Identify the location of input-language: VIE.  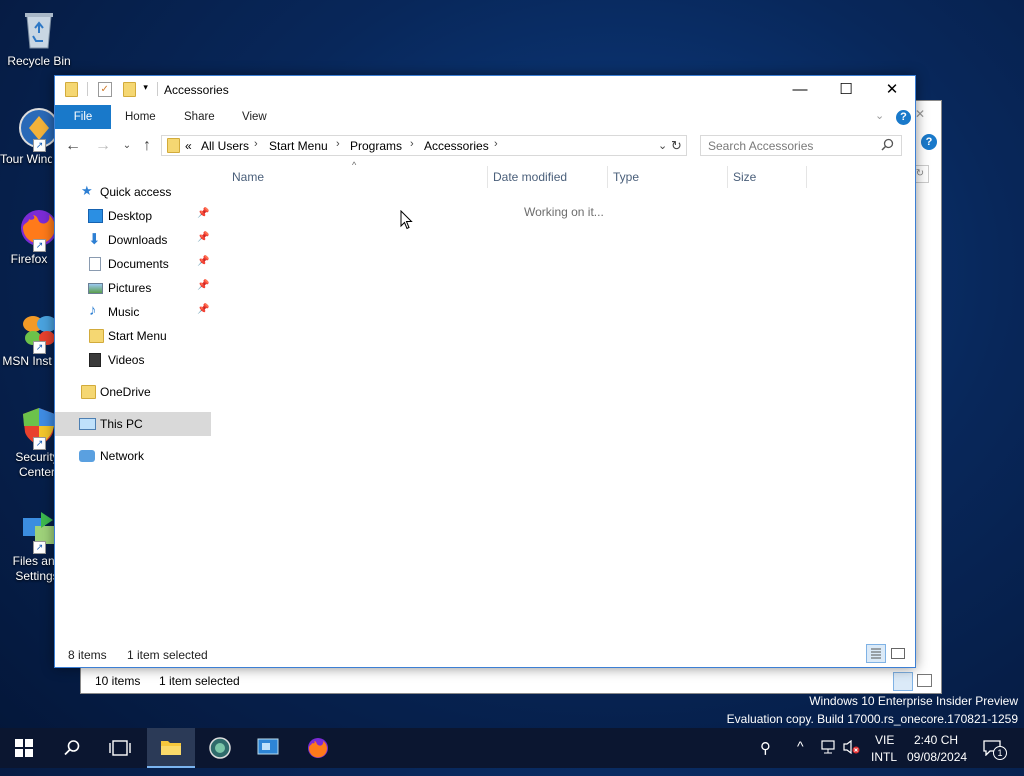
(884, 740).